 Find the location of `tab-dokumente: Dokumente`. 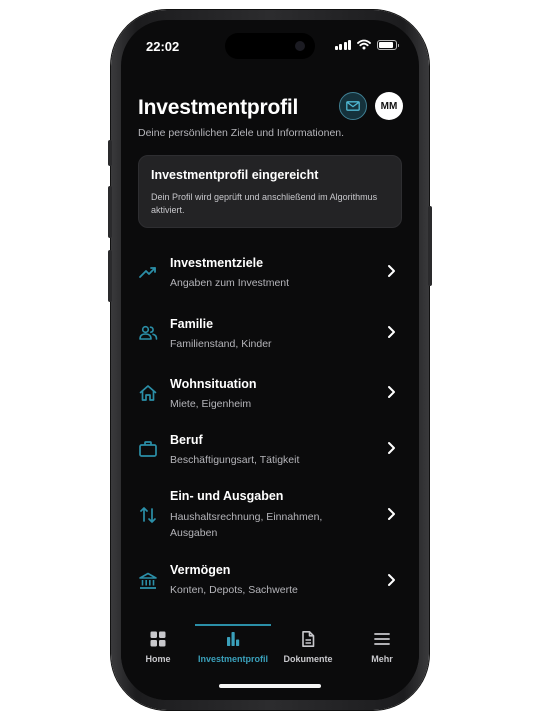

tab-dokumente: Dokumente is located at coordinates (308, 647).